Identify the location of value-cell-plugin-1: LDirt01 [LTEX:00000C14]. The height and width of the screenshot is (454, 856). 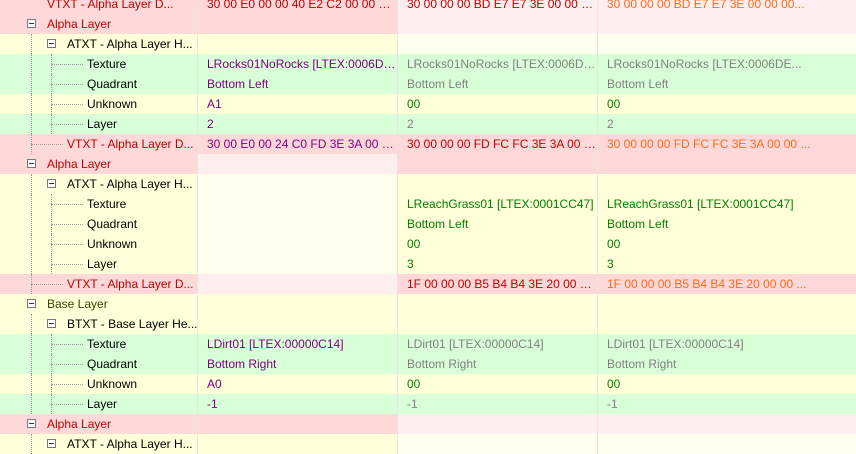
(298, 344).